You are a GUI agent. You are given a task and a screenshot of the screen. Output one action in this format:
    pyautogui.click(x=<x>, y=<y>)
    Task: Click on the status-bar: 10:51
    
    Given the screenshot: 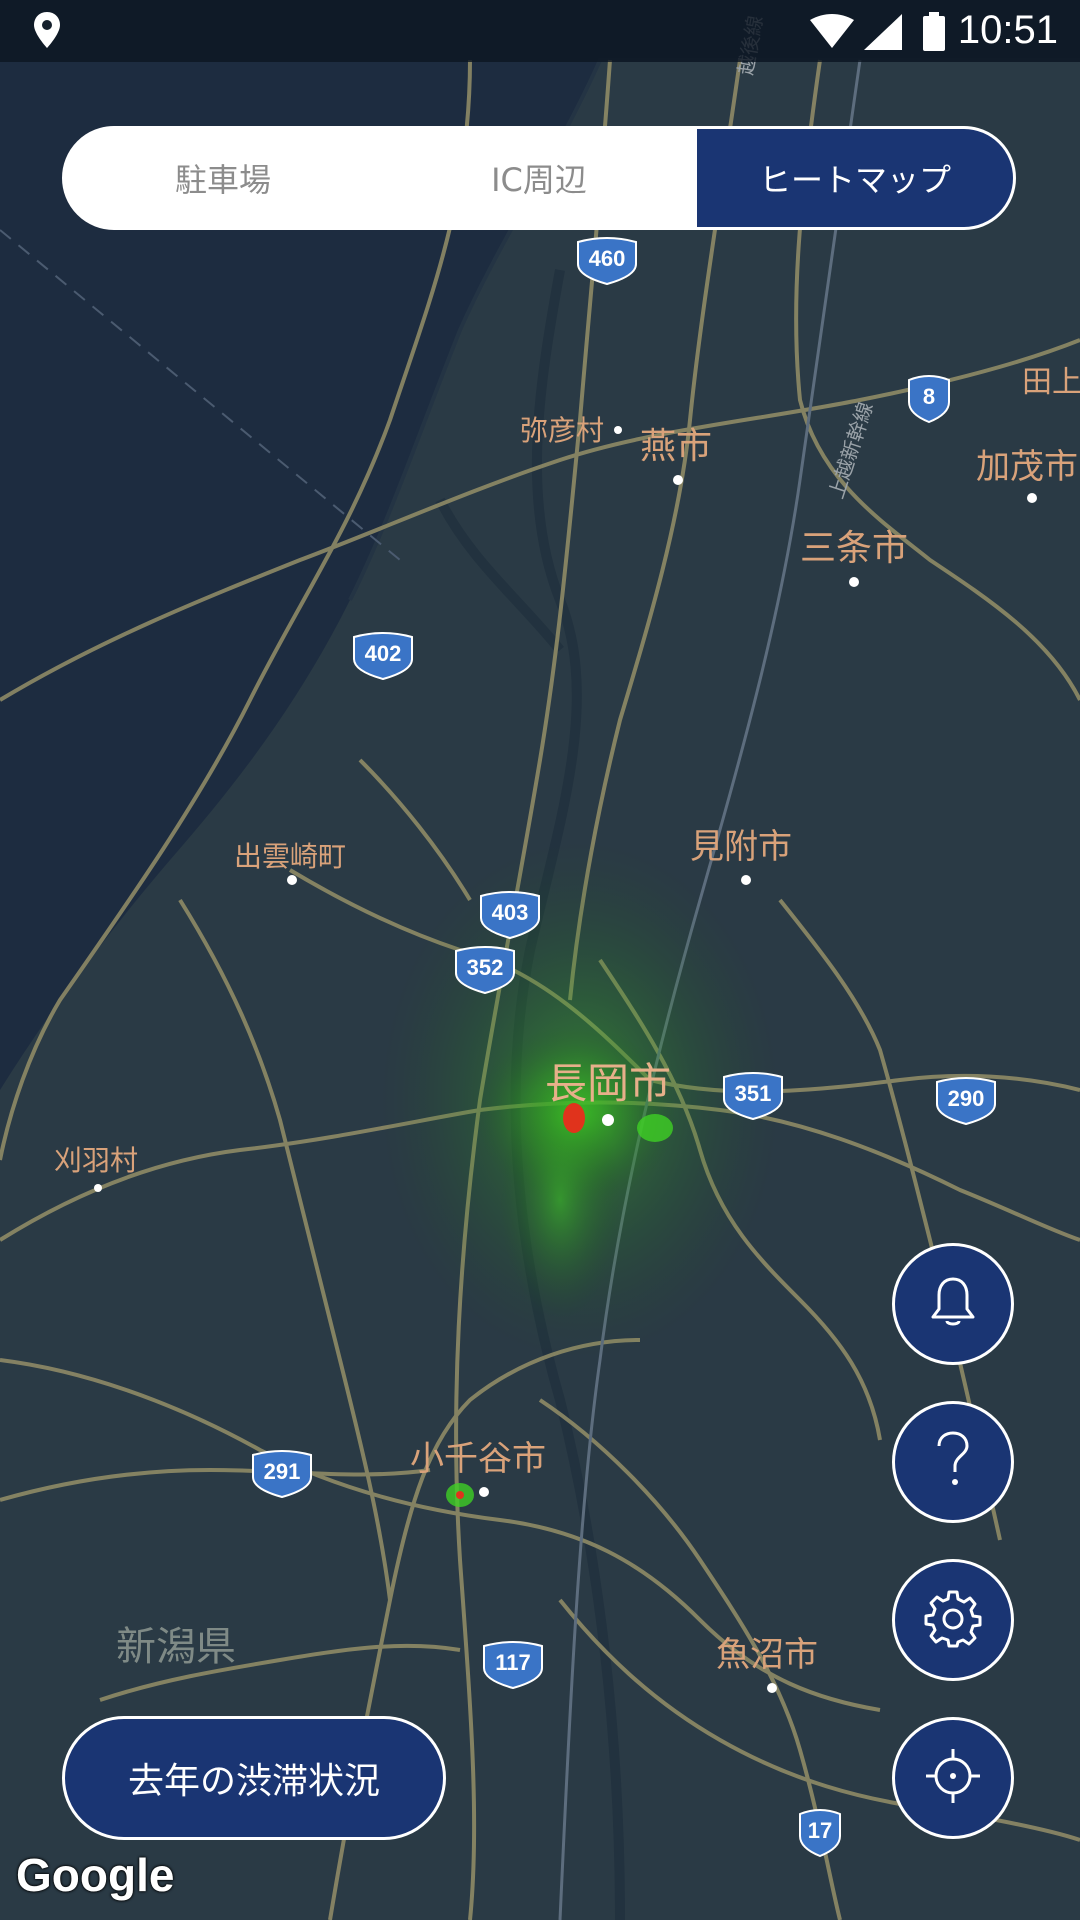 What is the action you would take?
    pyautogui.click(x=540, y=31)
    